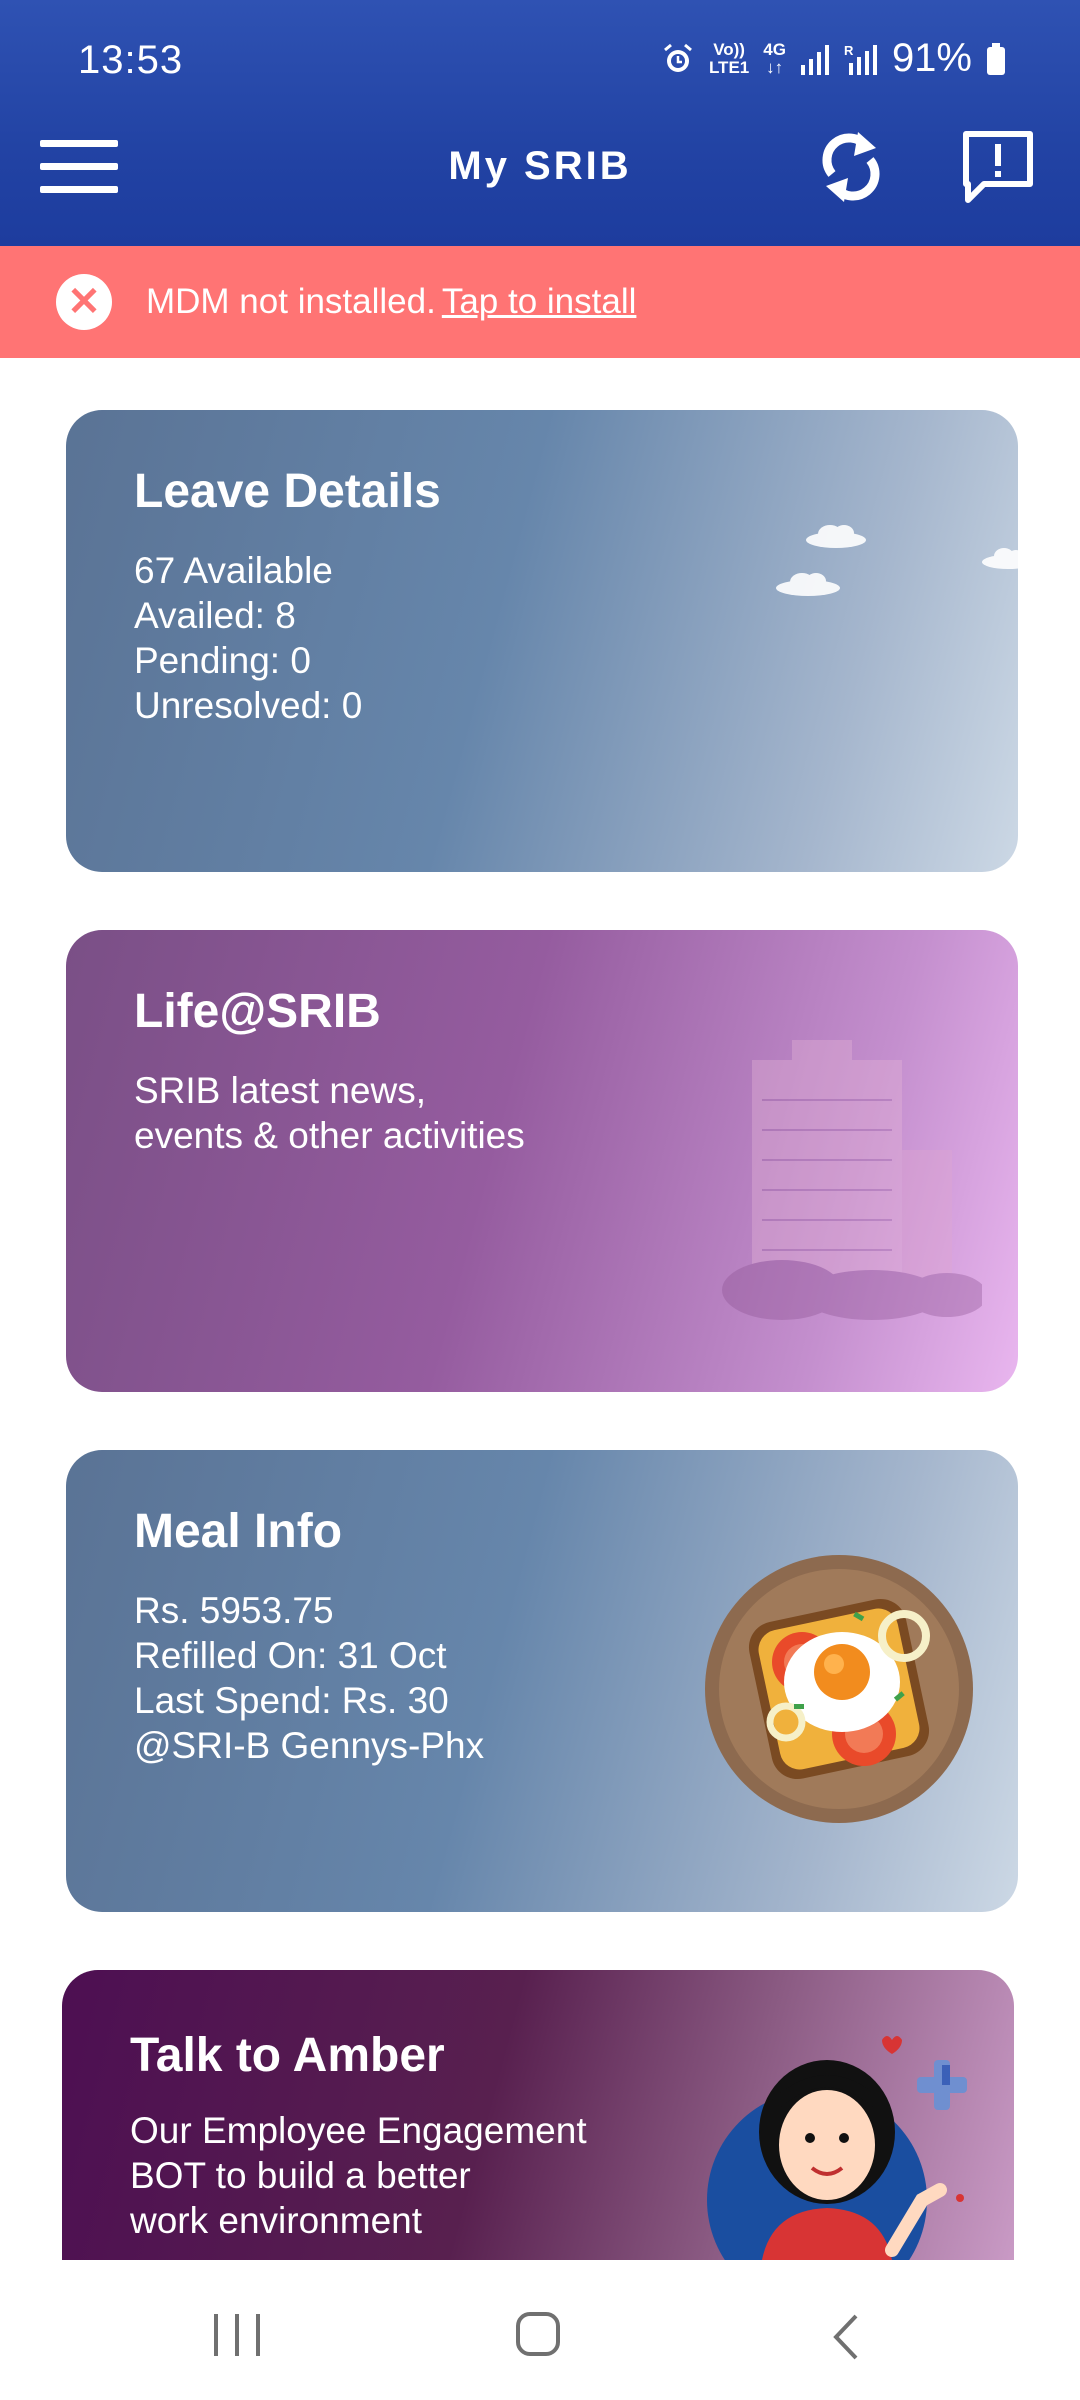  What do you see at coordinates (833, 58) in the screenshot?
I see `status-icons: Vo)) LTE1 4G ↓↑ R 91%` at bounding box center [833, 58].